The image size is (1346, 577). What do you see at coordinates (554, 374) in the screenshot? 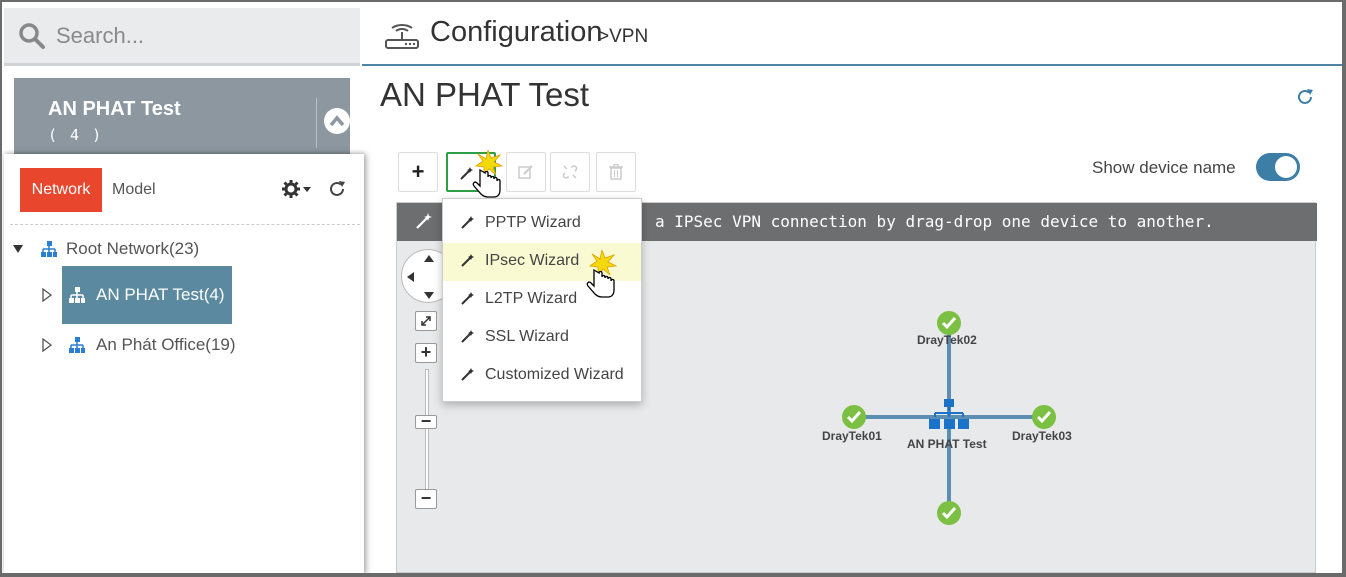
I see `menu-item-label: Customized Wizard` at bounding box center [554, 374].